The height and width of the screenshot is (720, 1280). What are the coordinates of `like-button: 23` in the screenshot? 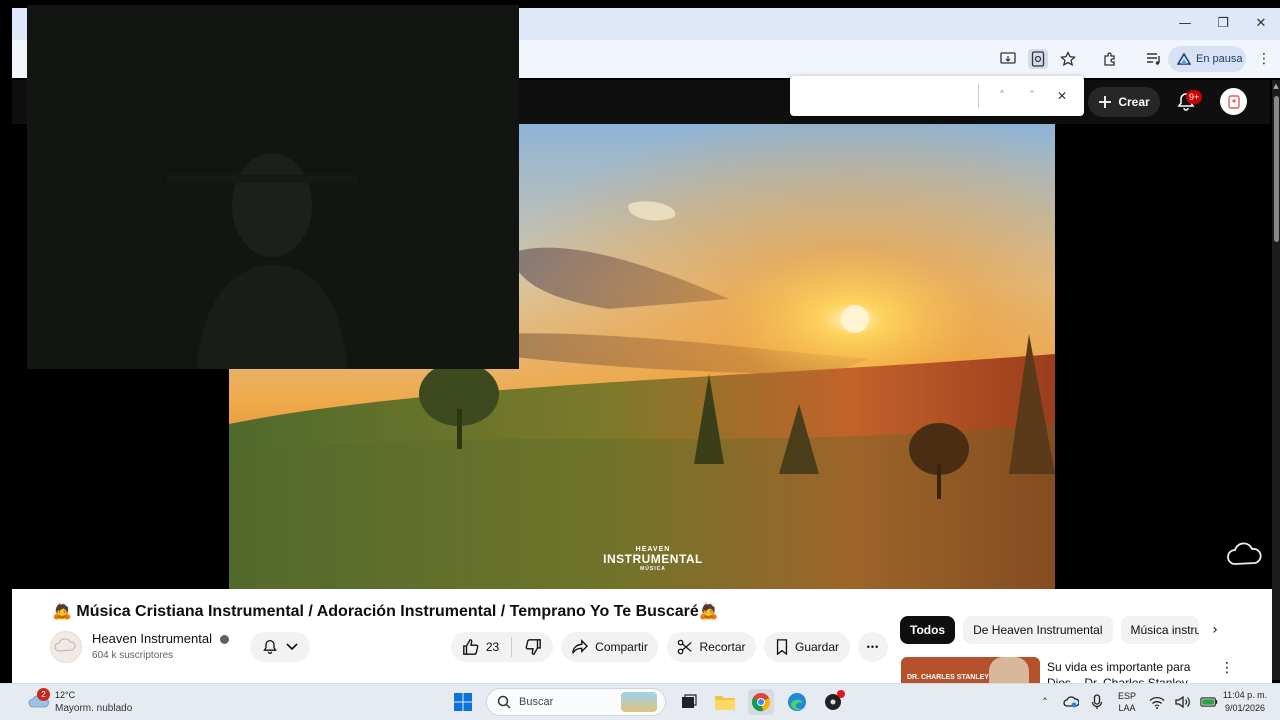 It's located at (480, 647).